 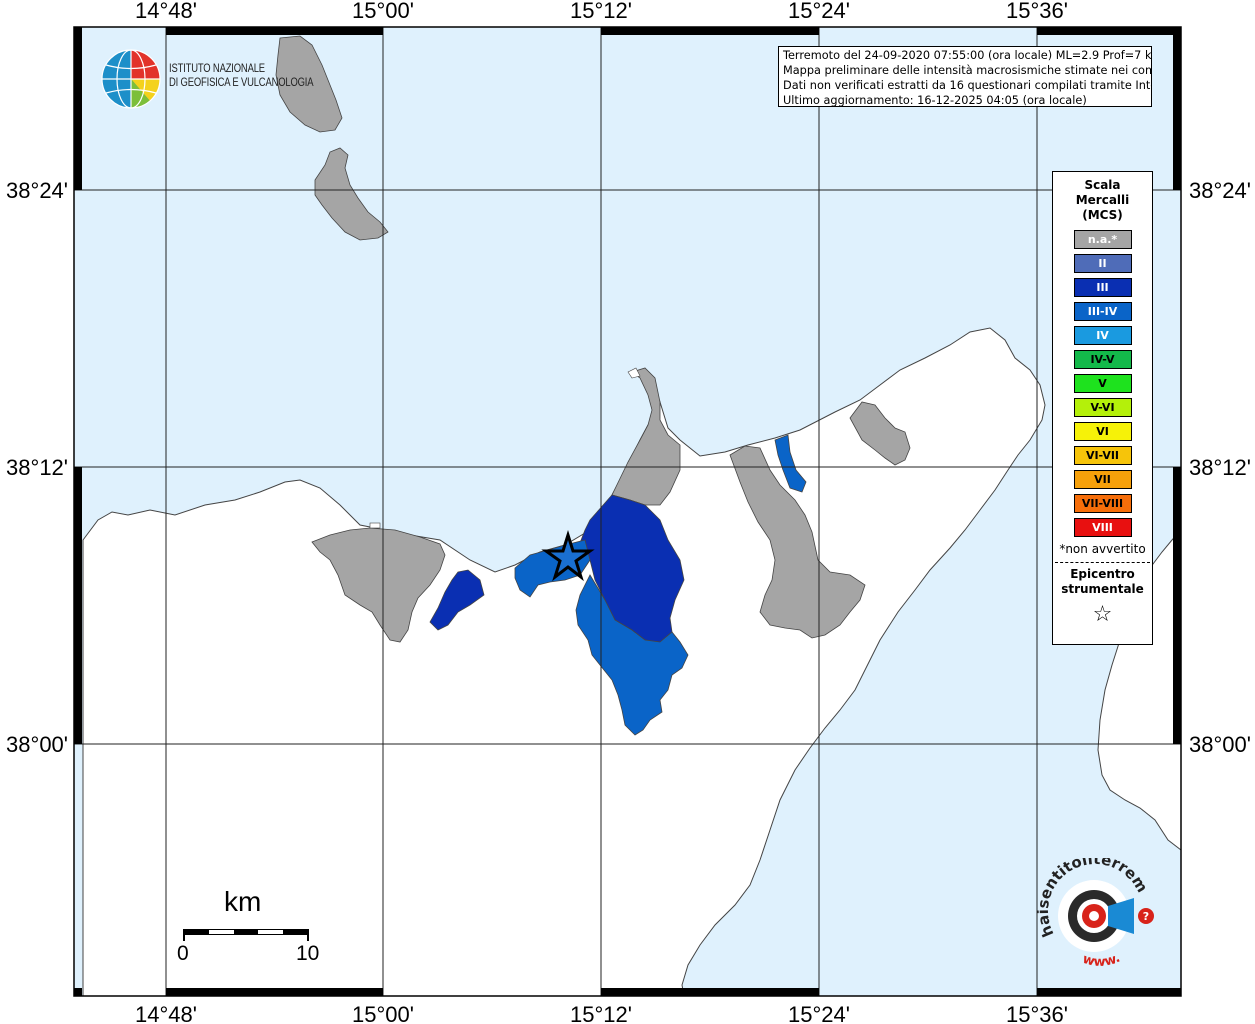 I want to click on legend-item-7: V-VI, so click(x=1102, y=407).